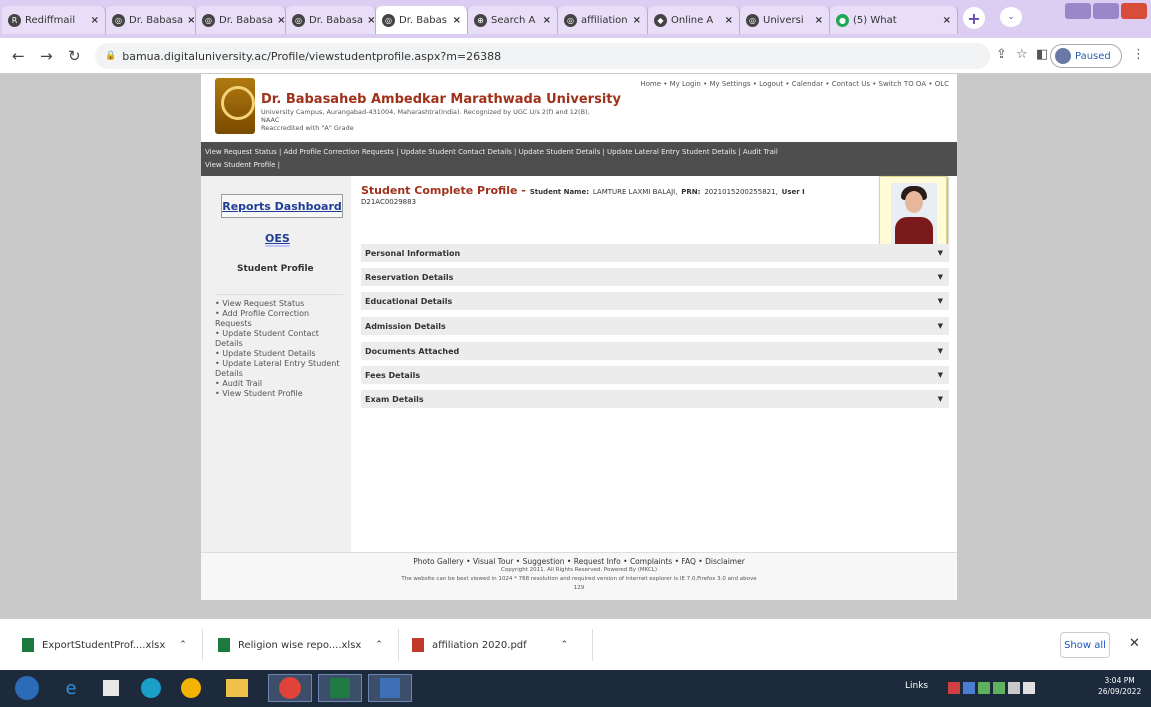  What do you see at coordinates (579, 588) in the screenshot?
I see `visit-counter: 129` at bounding box center [579, 588].